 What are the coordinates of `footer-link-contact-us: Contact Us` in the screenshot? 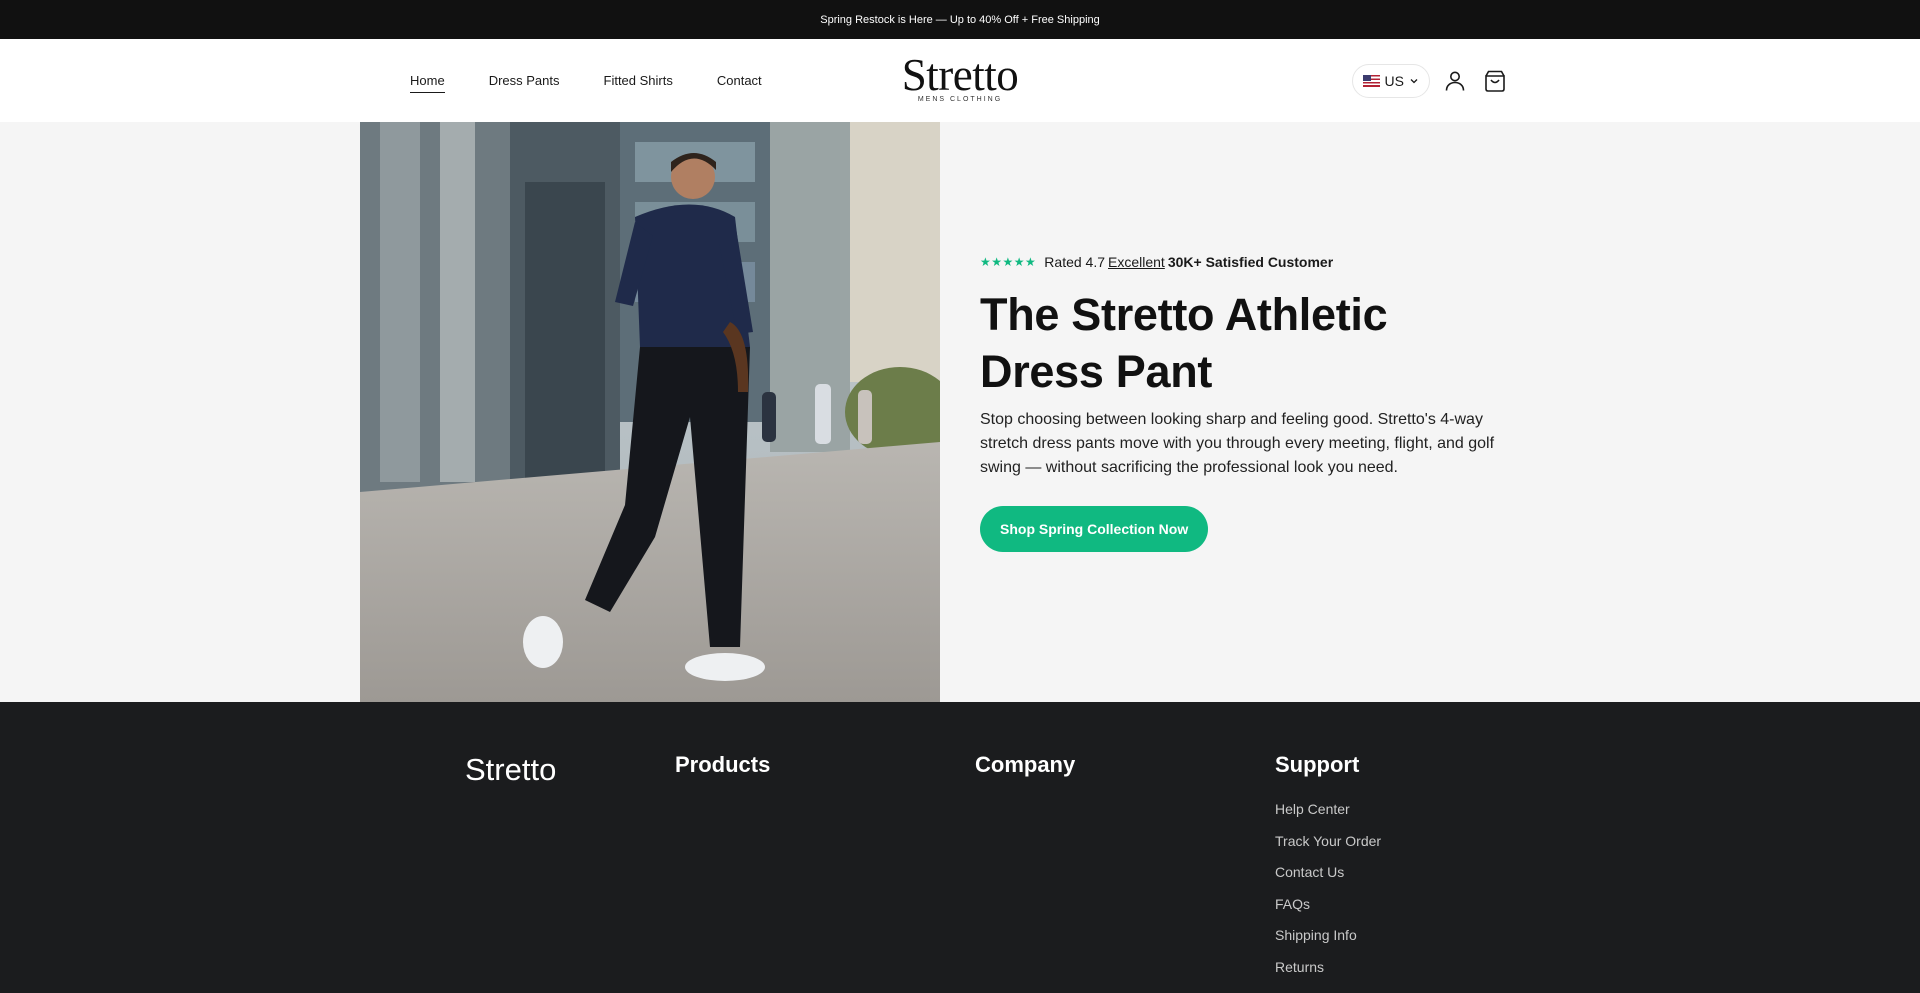 It's located at (1328, 880).